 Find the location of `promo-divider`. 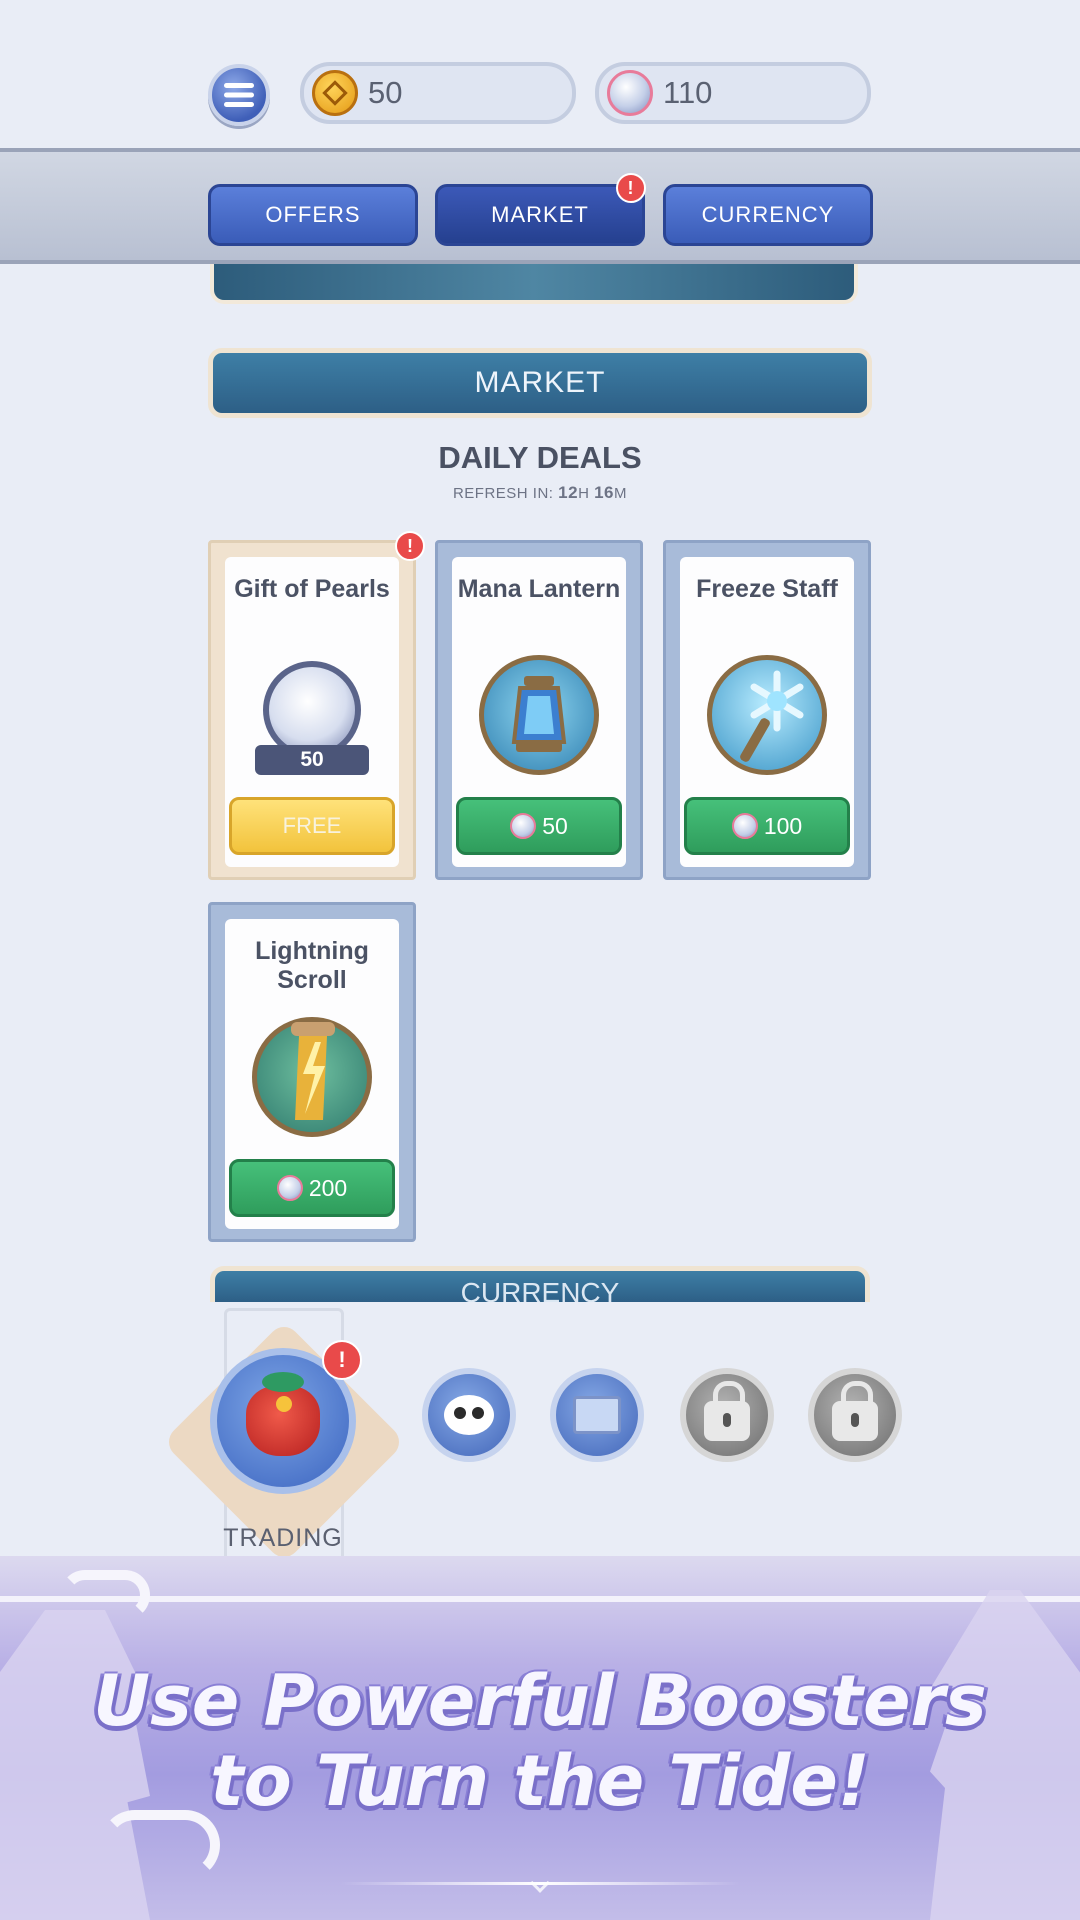

promo-divider is located at coordinates (540, 1599).